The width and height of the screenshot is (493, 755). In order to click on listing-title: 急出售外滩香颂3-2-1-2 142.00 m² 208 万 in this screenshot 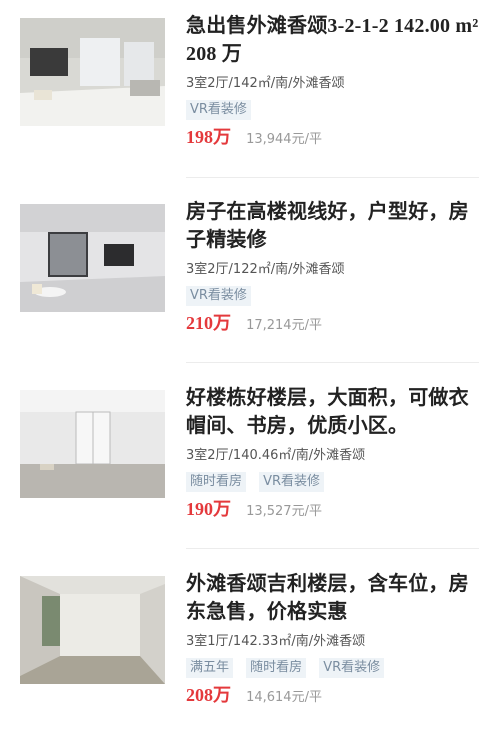, I will do `click(332, 40)`.